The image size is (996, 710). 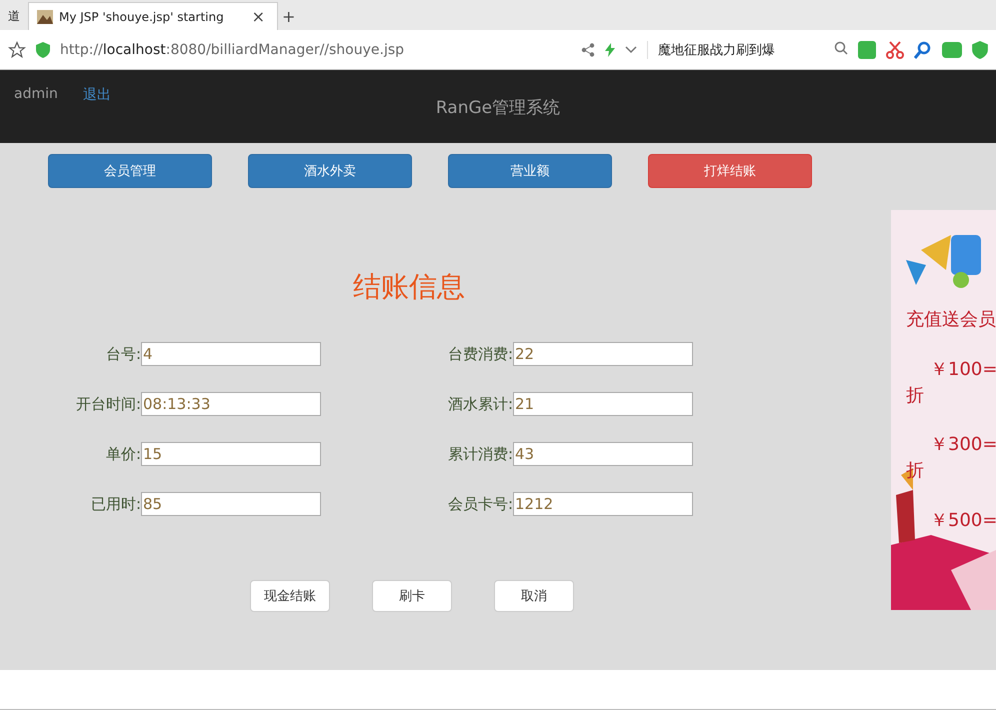 I want to click on page-title: 结账信息, so click(x=409, y=287).